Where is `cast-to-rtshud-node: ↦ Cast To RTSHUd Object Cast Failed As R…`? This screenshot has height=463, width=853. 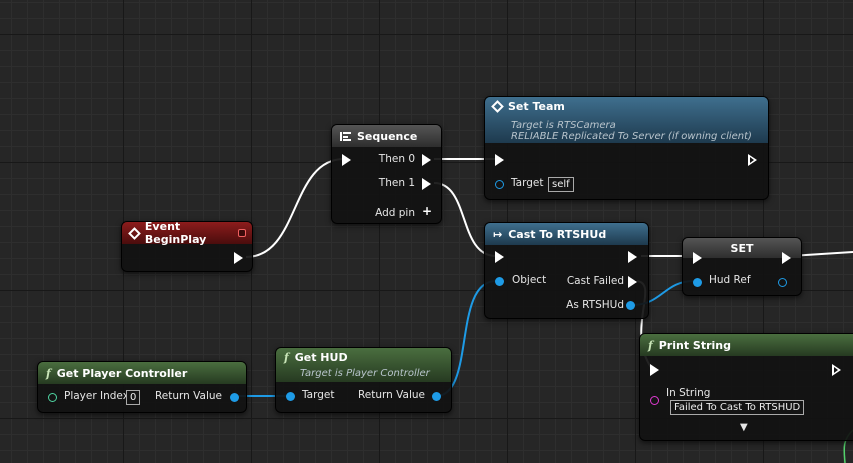 cast-to-rtshud-node: ↦ Cast To RTSHUd Object Cast Failed As R… is located at coordinates (566, 270).